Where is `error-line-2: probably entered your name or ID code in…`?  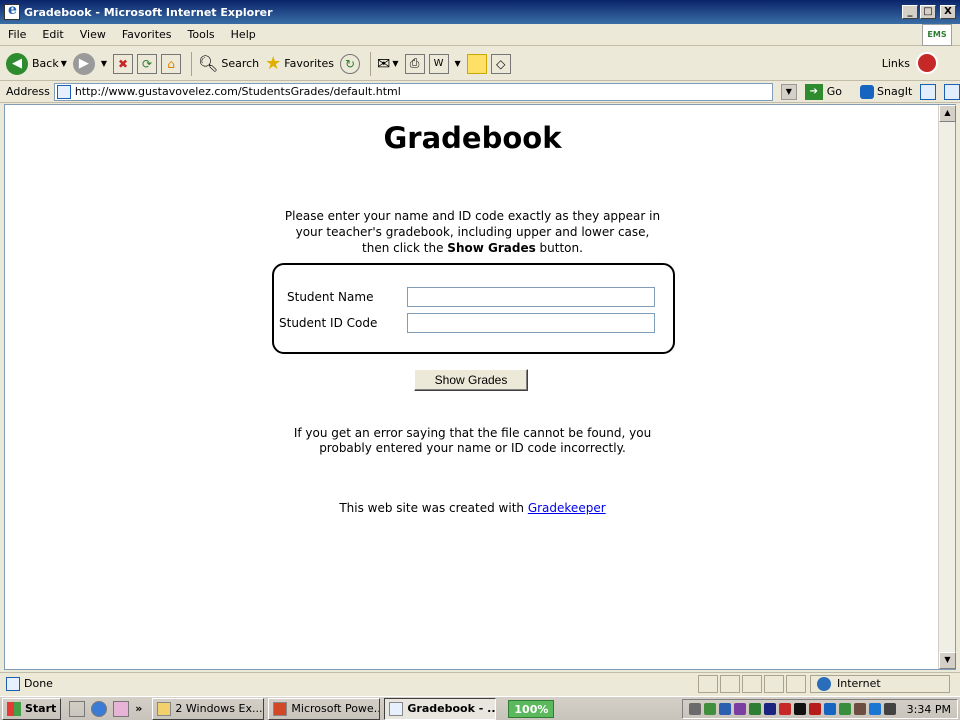 error-line-2: probably entered your name or ID code in… is located at coordinates (472, 448).